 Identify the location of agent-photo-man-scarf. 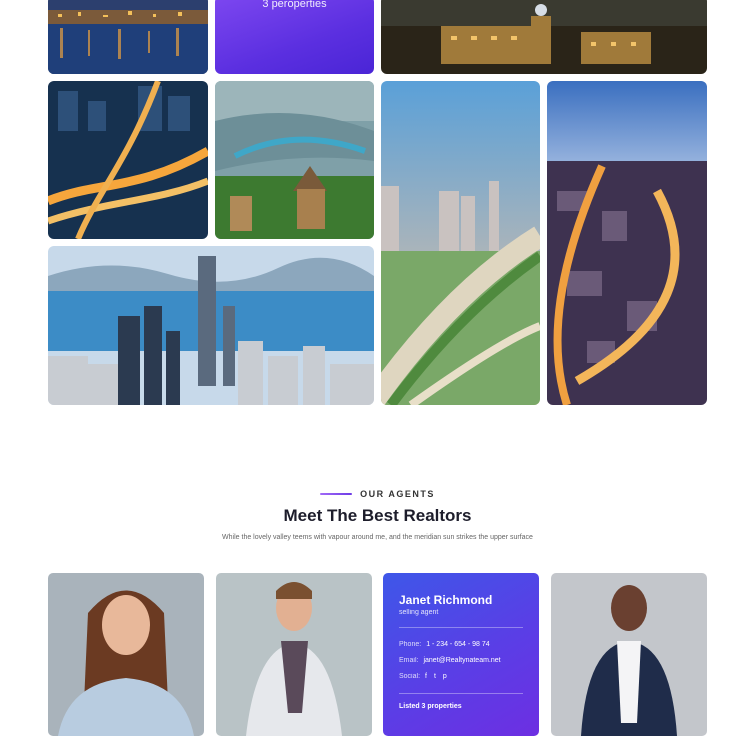
(294, 654).